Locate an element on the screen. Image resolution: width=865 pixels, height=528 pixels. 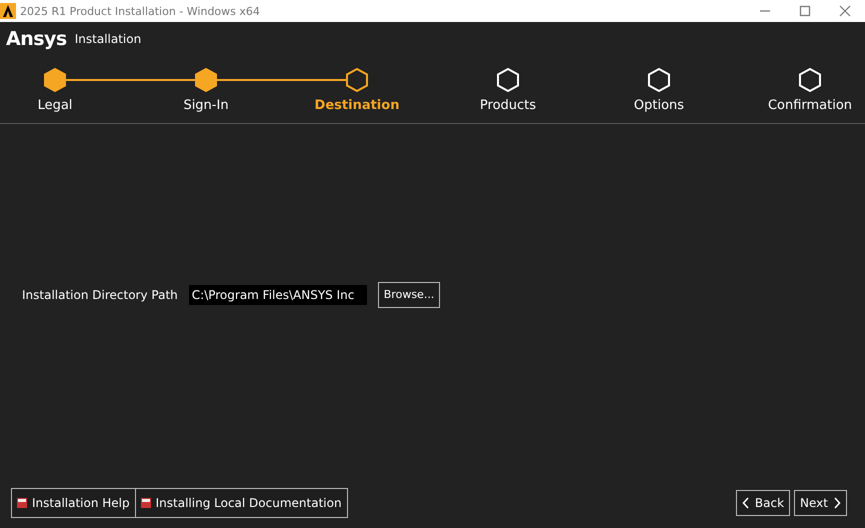
step-label: Confirmation is located at coordinates (810, 105).